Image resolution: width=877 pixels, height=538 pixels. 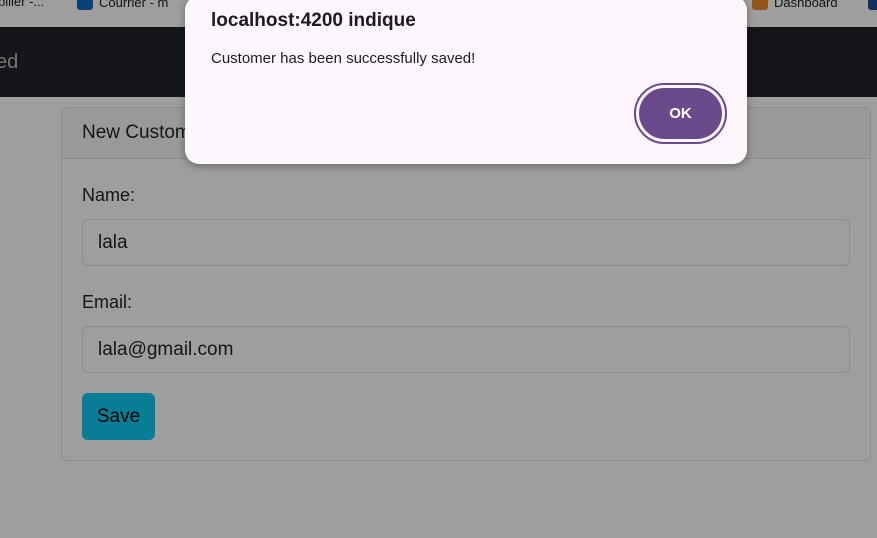 What do you see at coordinates (680, 113) in the screenshot?
I see `ok-button: OK` at bounding box center [680, 113].